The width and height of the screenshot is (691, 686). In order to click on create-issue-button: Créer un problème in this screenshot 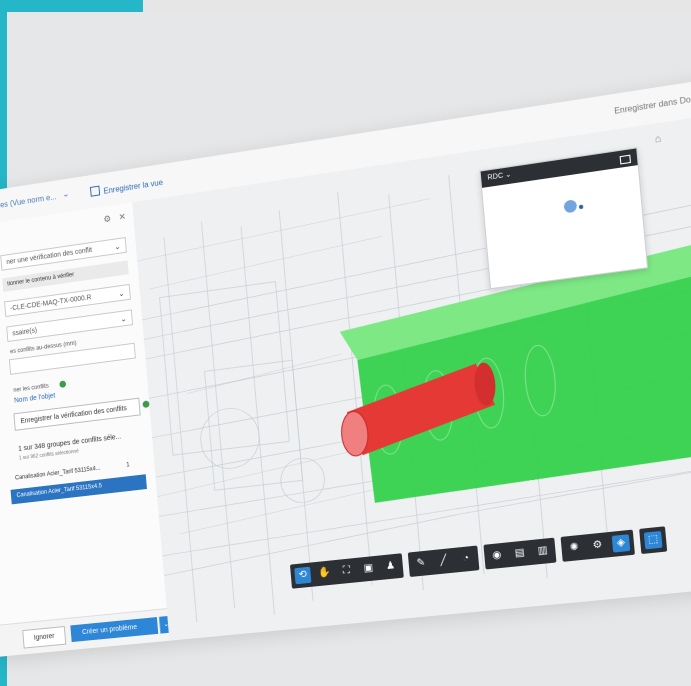, I will do `click(114, 630)`.